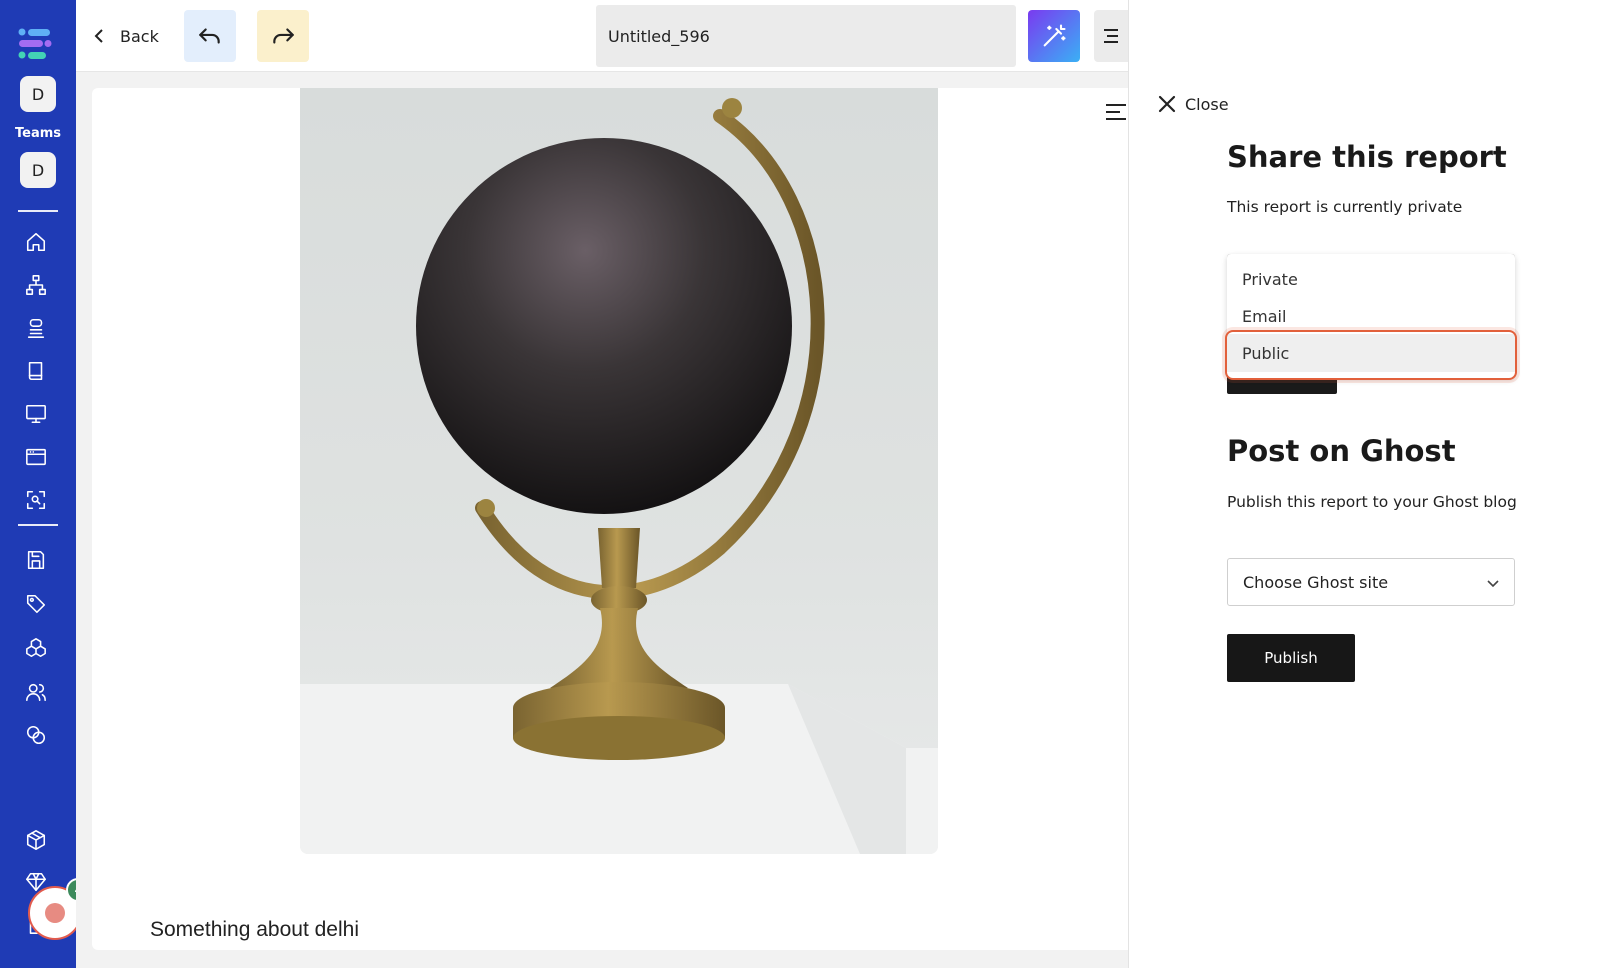 The height and width of the screenshot is (968, 1608). I want to click on app-logo-icon, so click(36, 44).